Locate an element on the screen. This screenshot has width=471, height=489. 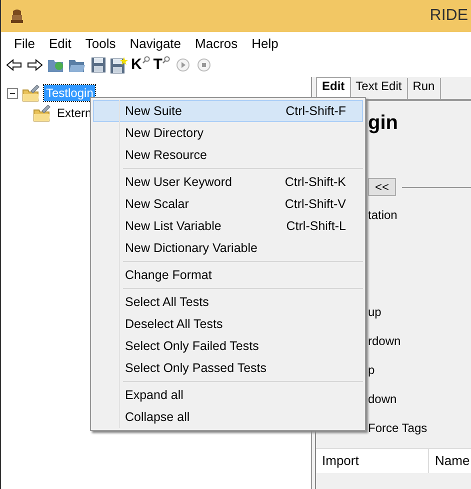
field-label: up is located at coordinates (375, 312).